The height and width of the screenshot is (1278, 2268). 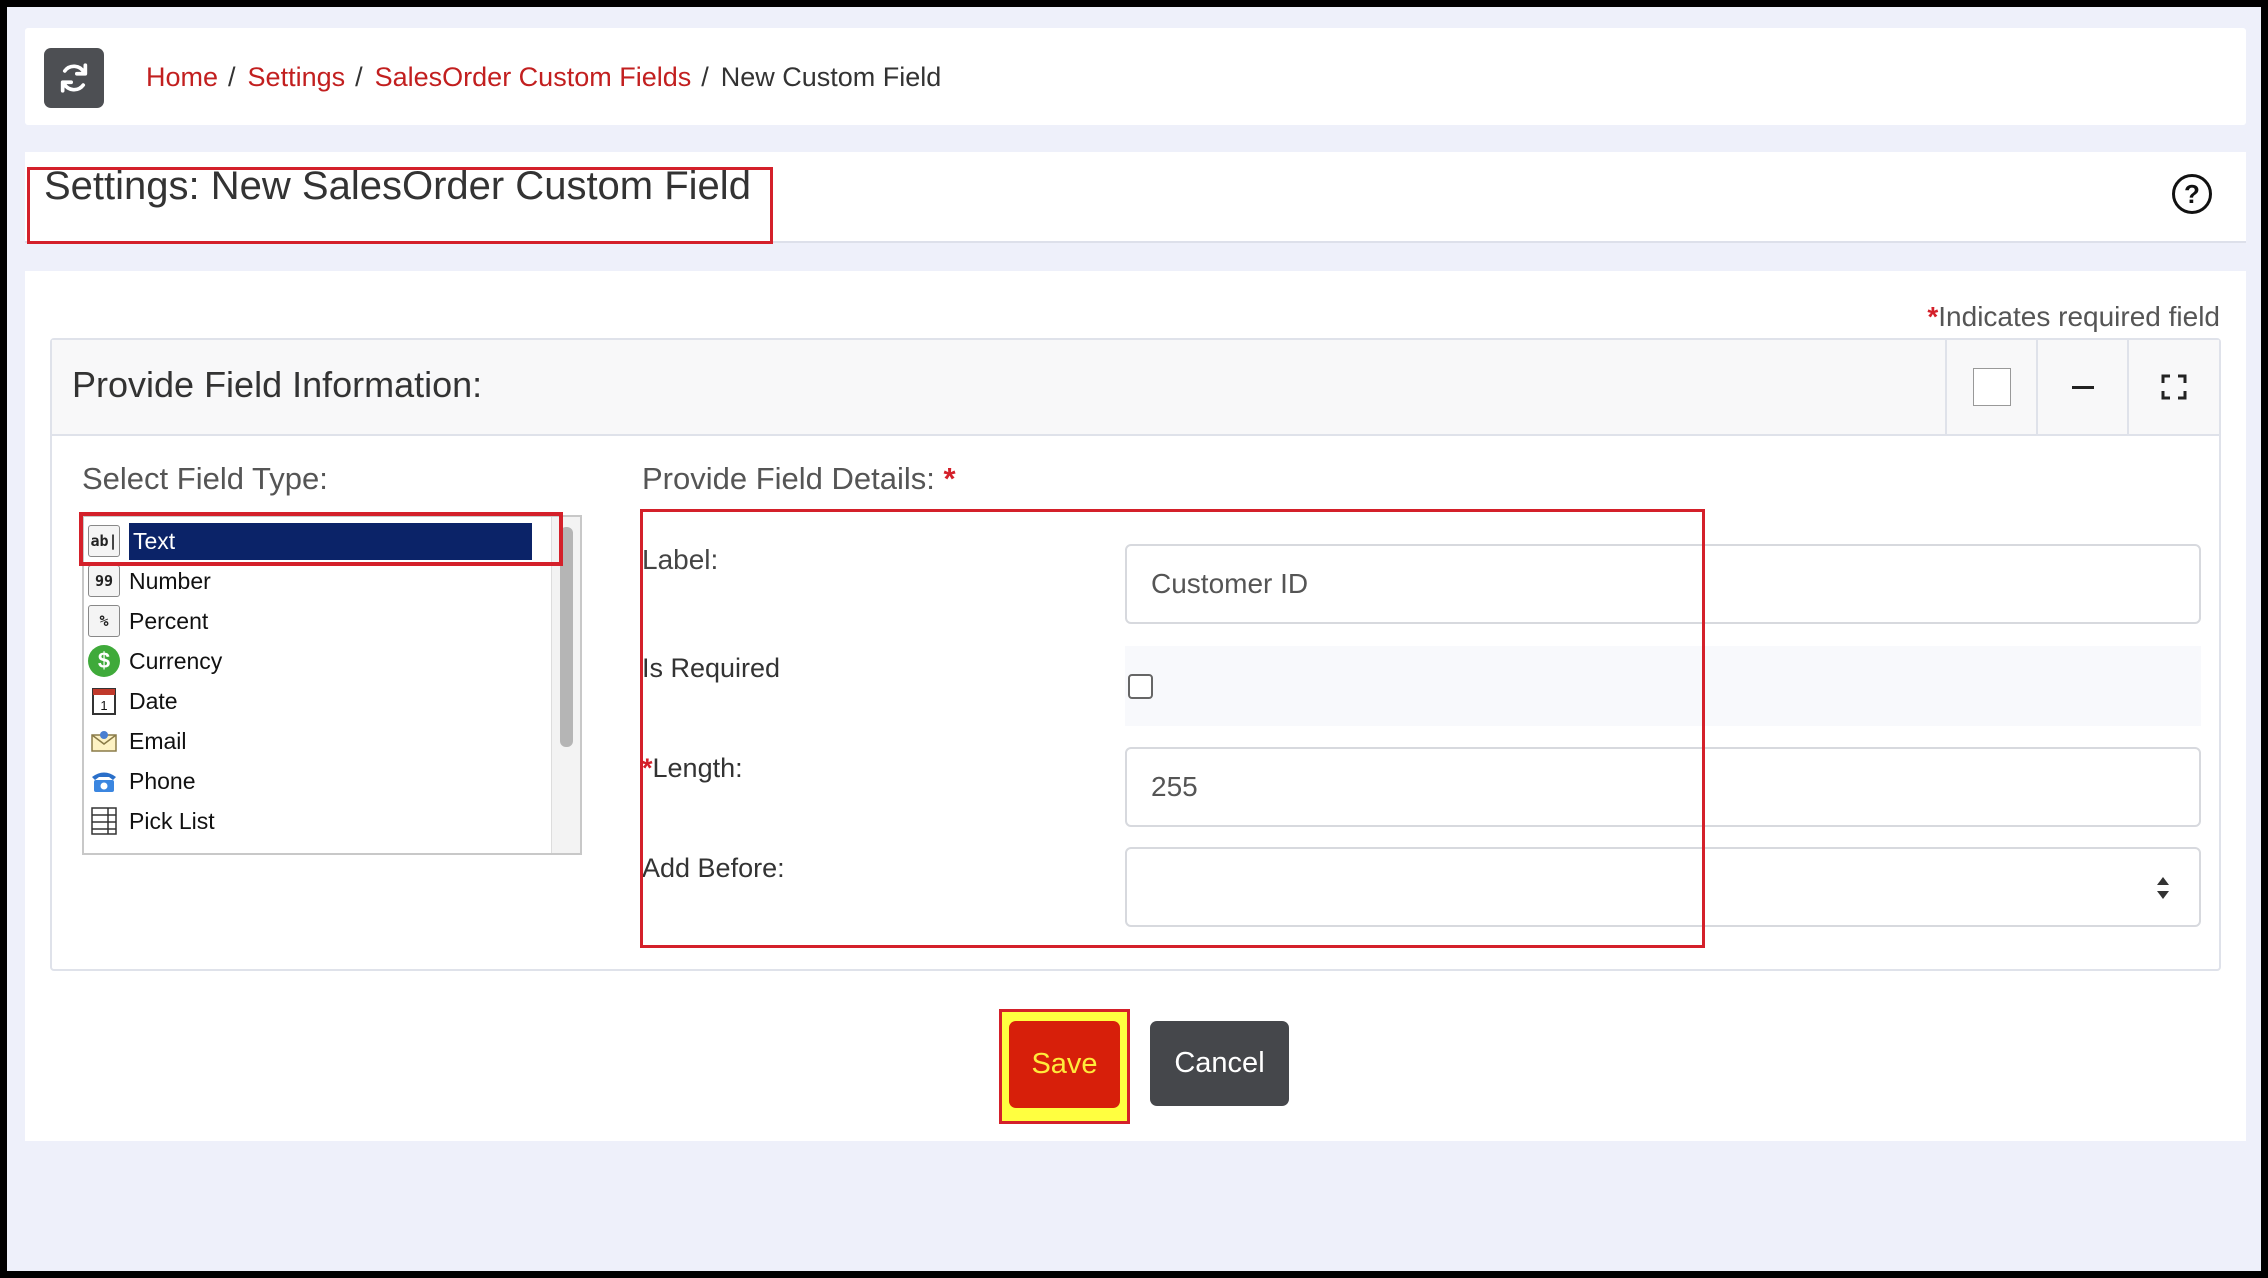 I want to click on list-item-phone: Phone, so click(x=142, y=781).